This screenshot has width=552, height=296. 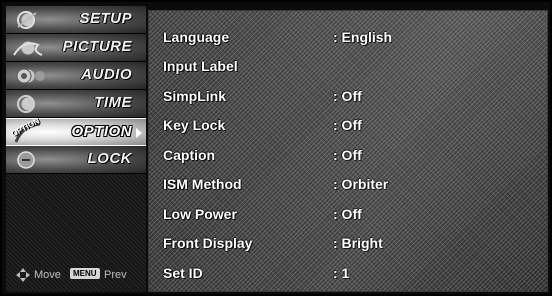 I want to click on sidebar-item-label: AUDIO, so click(x=106, y=74).